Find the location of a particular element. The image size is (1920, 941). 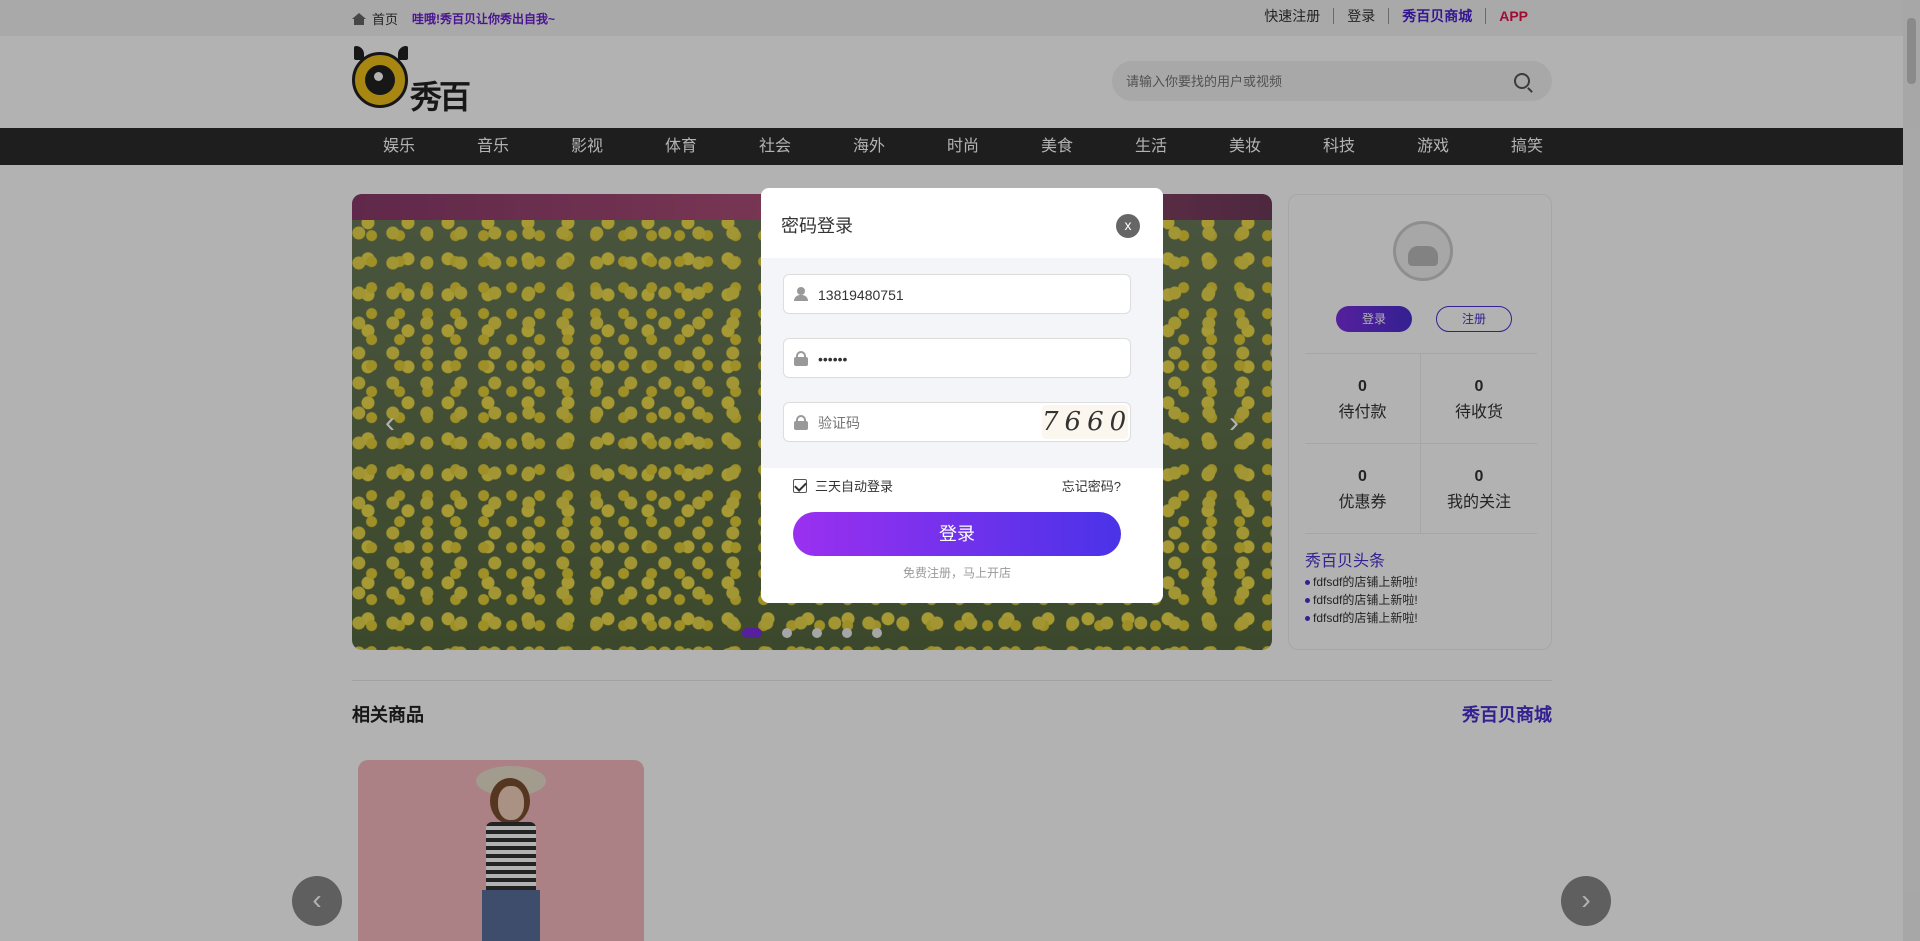

remember-me: 三天自动登录 is located at coordinates (843, 485).